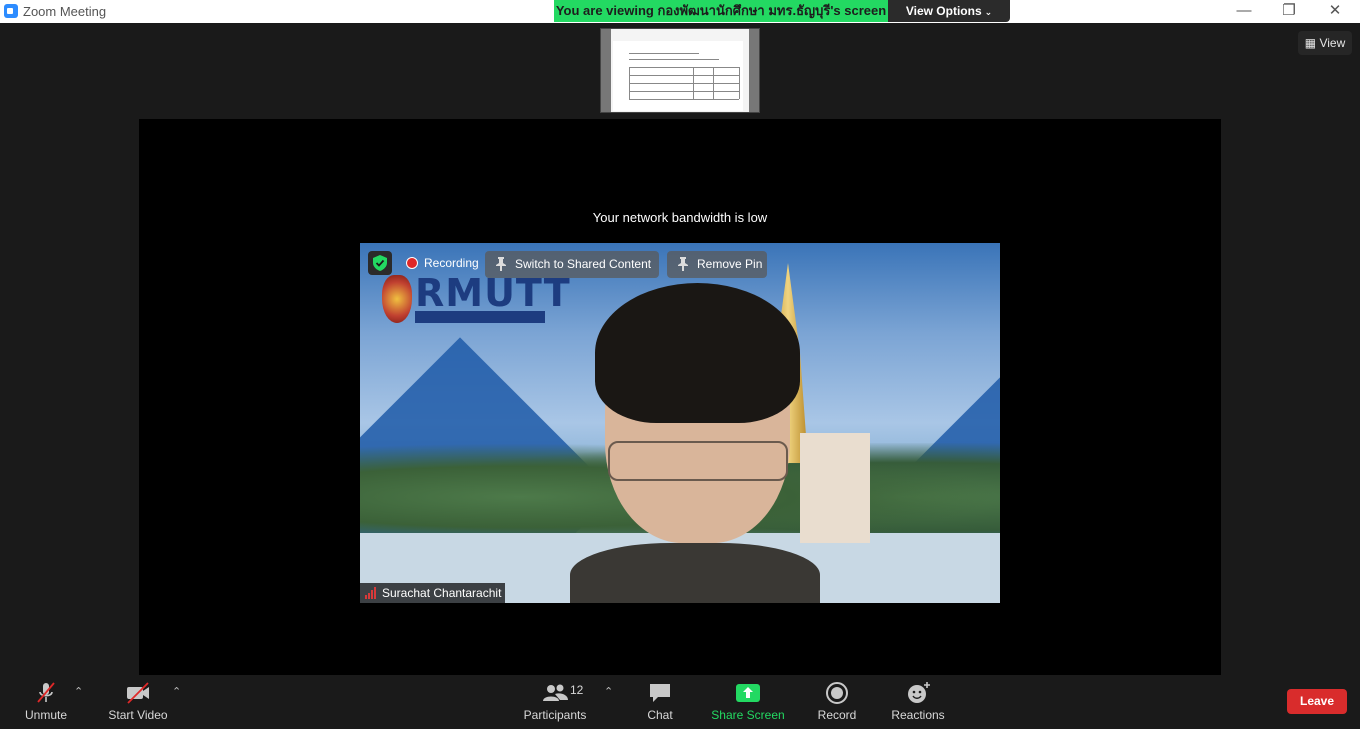 This screenshot has width=1360, height=729. I want to click on person-glasses, so click(698, 461).